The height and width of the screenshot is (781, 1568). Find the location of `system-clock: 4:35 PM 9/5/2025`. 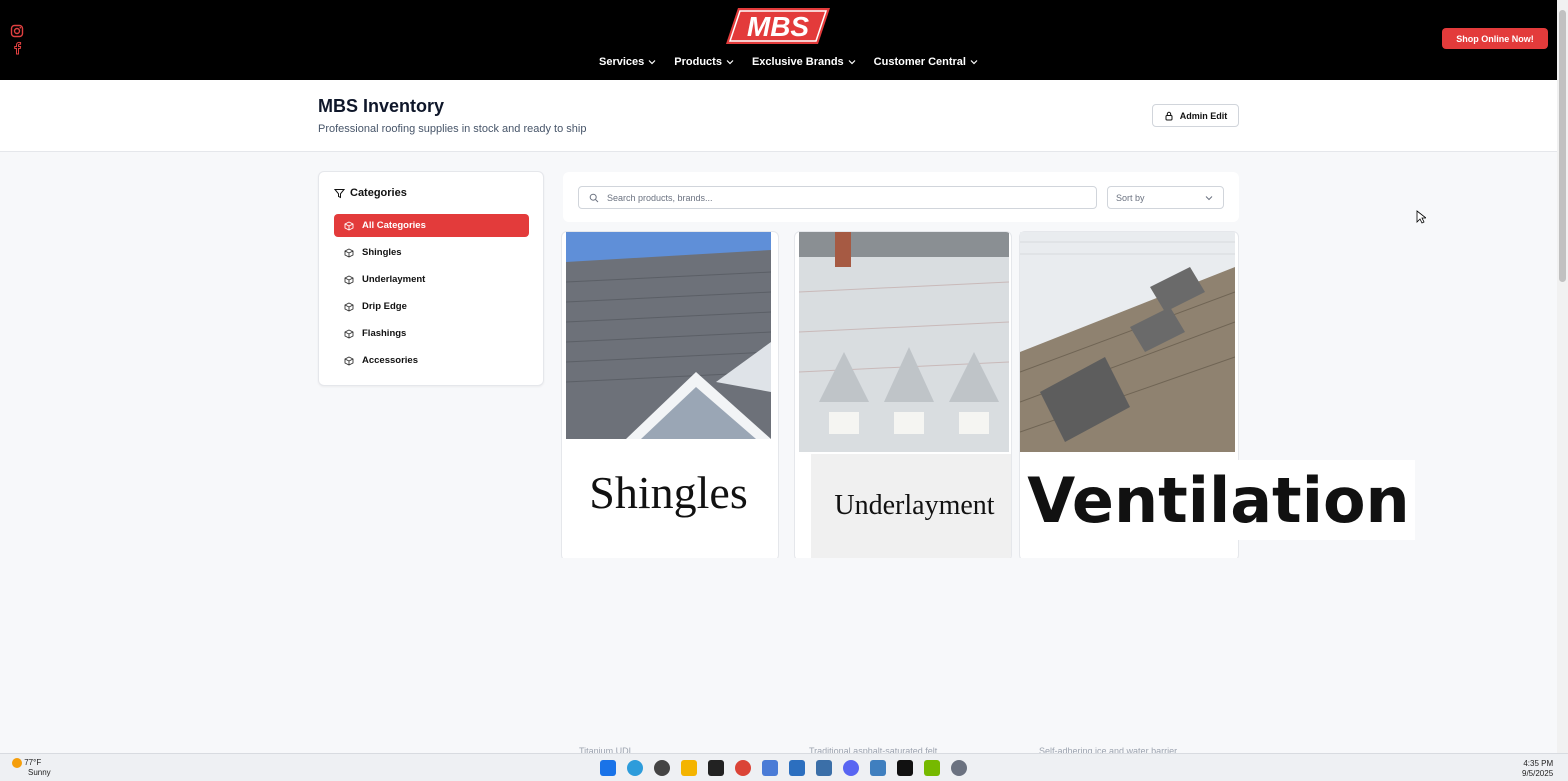

system-clock: 4:35 PM 9/5/2025 is located at coordinates (1537, 769).